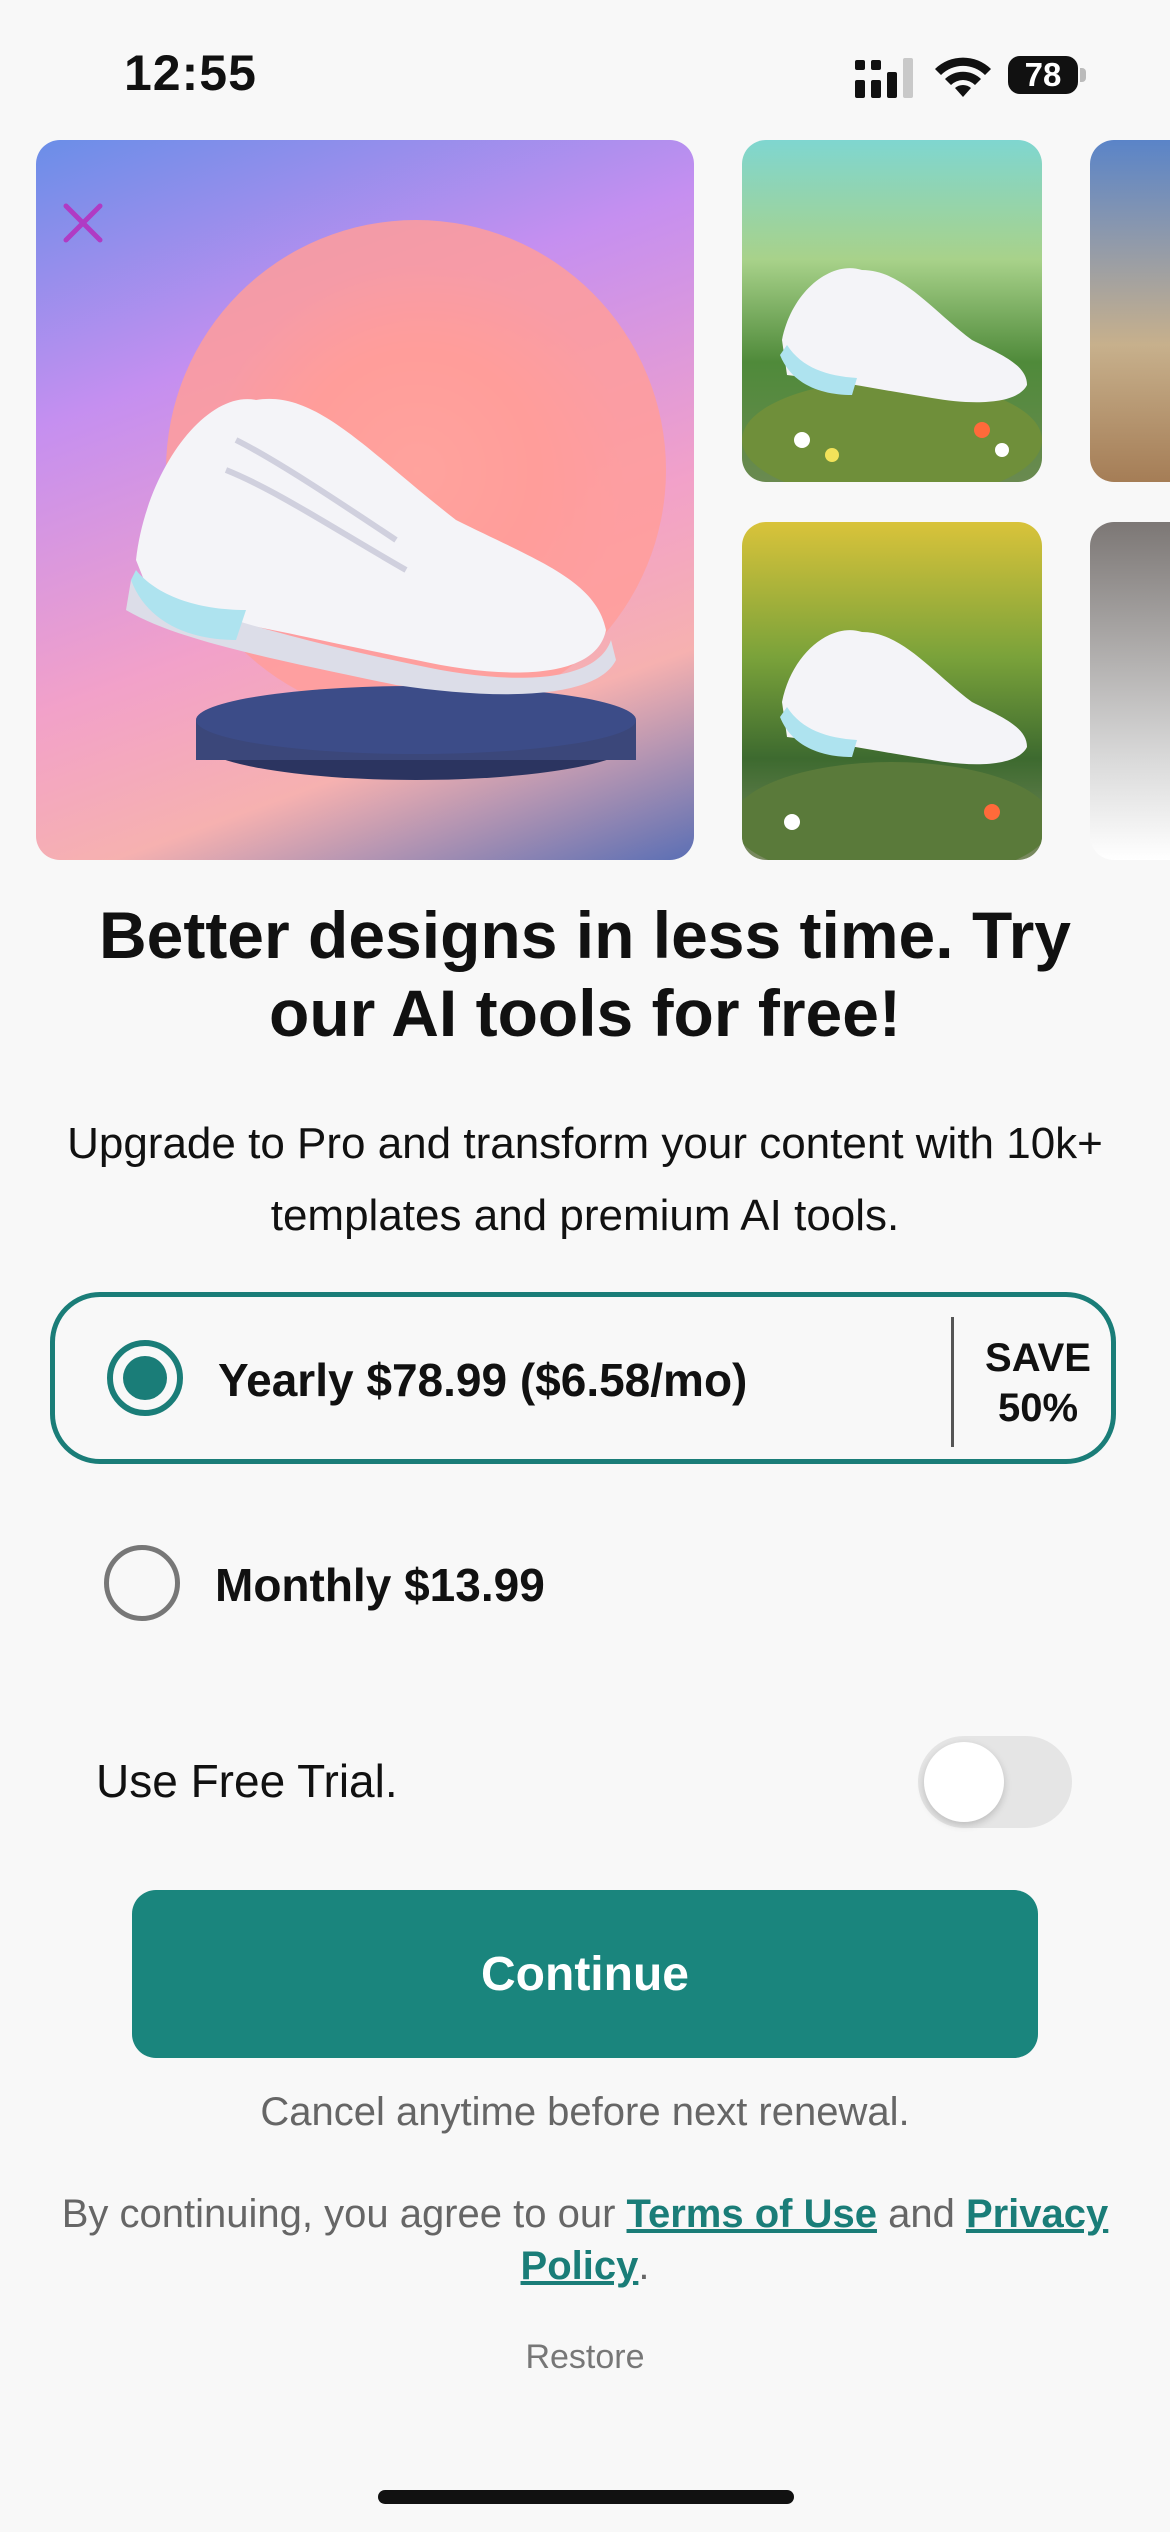  I want to click on status-time: 12:55, so click(190, 73).